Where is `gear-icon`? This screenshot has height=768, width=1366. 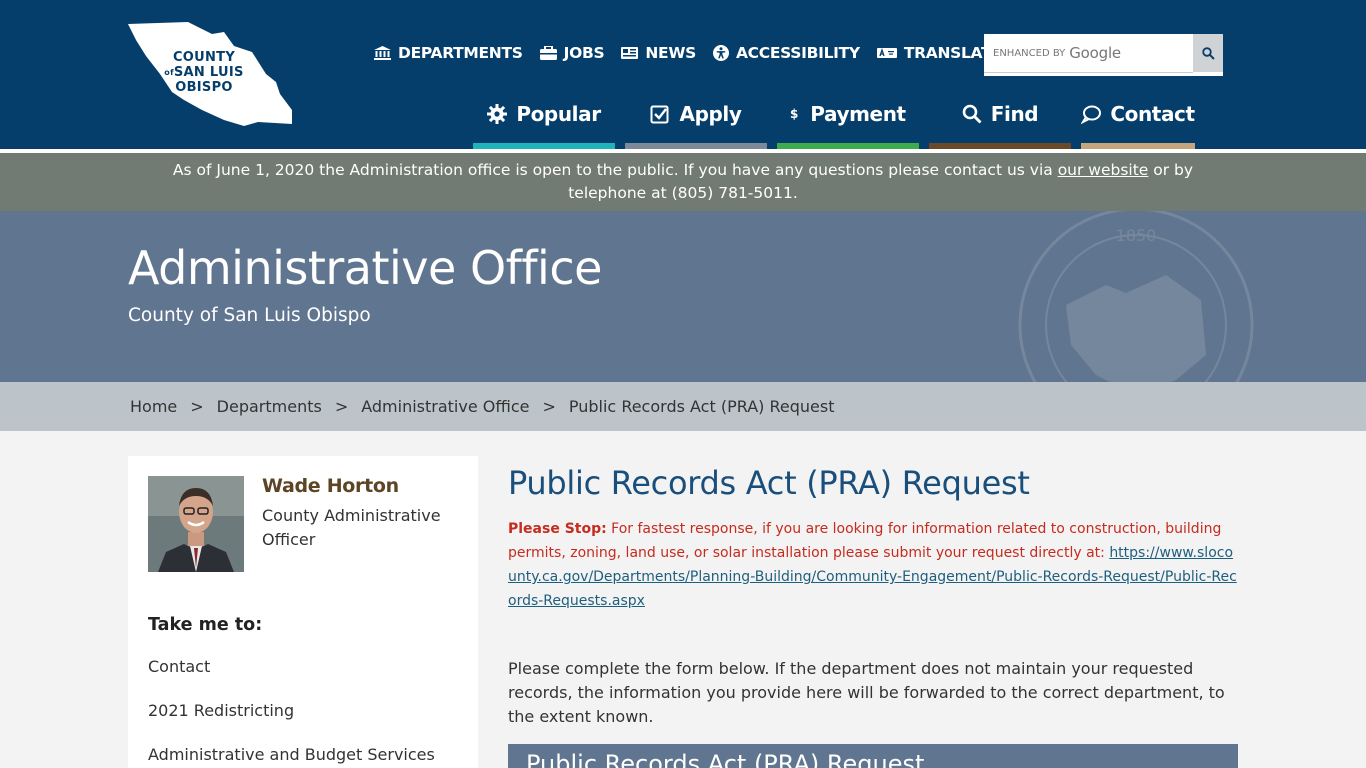
gear-icon is located at coordinates (497, 114).